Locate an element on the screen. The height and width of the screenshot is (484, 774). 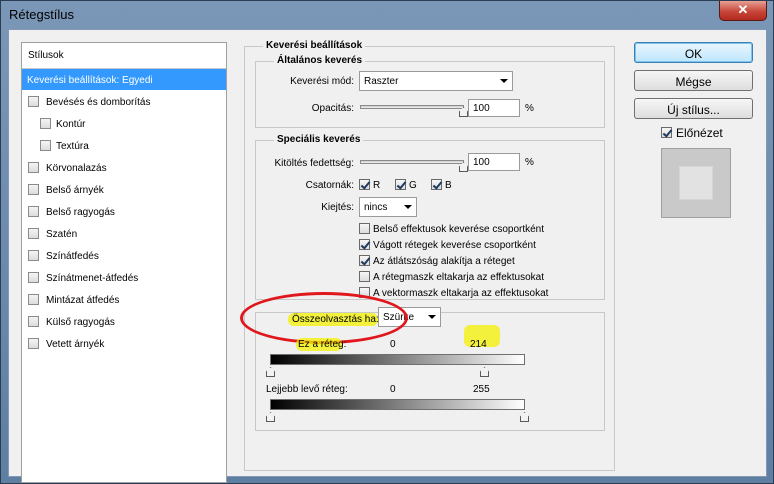
sidebar-item-label: Mintázat átfedés is located at coordinates (83, 300).